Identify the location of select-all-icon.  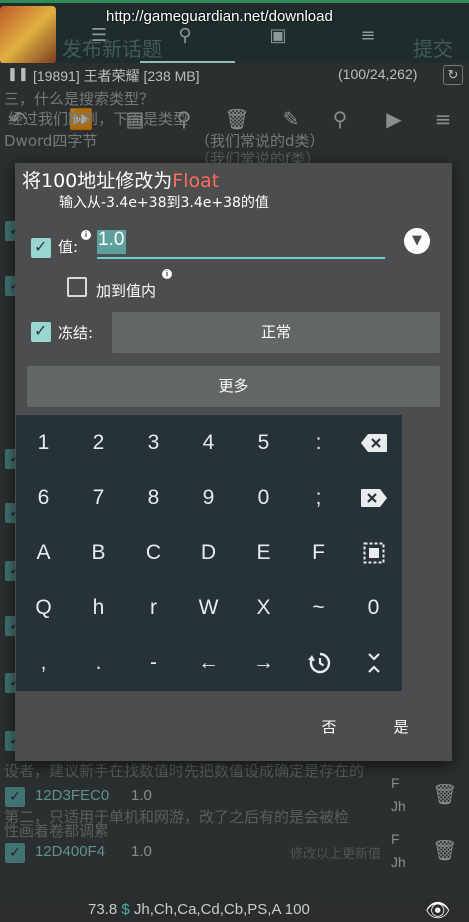
(373, 552).